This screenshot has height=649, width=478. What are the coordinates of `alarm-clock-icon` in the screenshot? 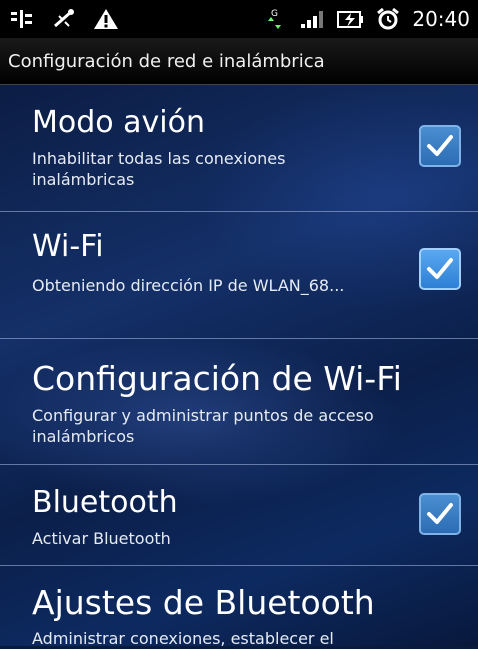 It's located at (388, 19).